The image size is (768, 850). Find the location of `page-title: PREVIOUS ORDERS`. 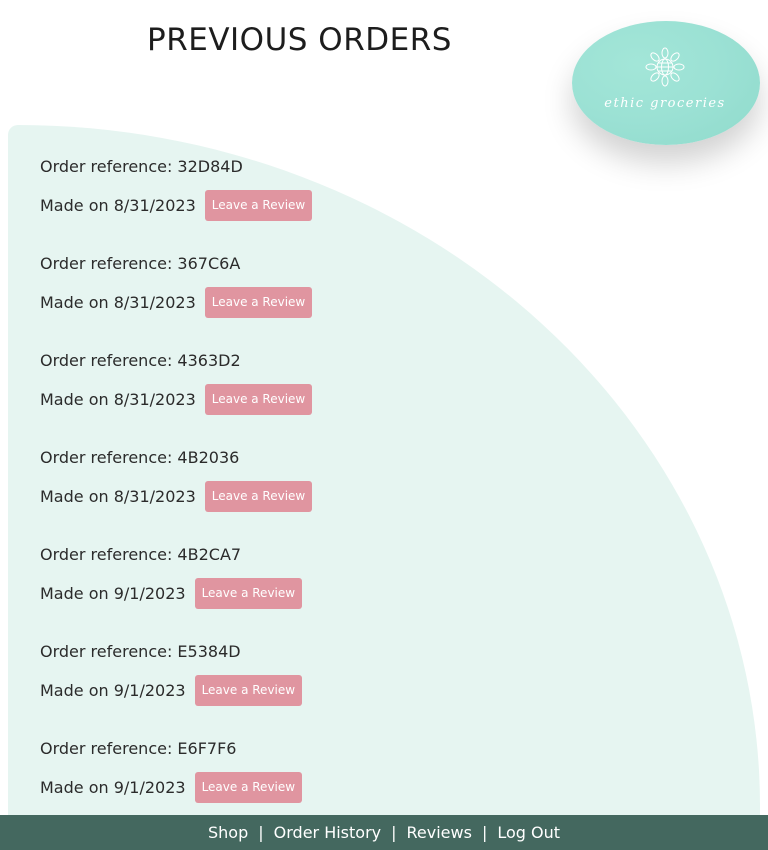

page-title: PREVIOUS ORDERS is located at coordinates (299, 40).